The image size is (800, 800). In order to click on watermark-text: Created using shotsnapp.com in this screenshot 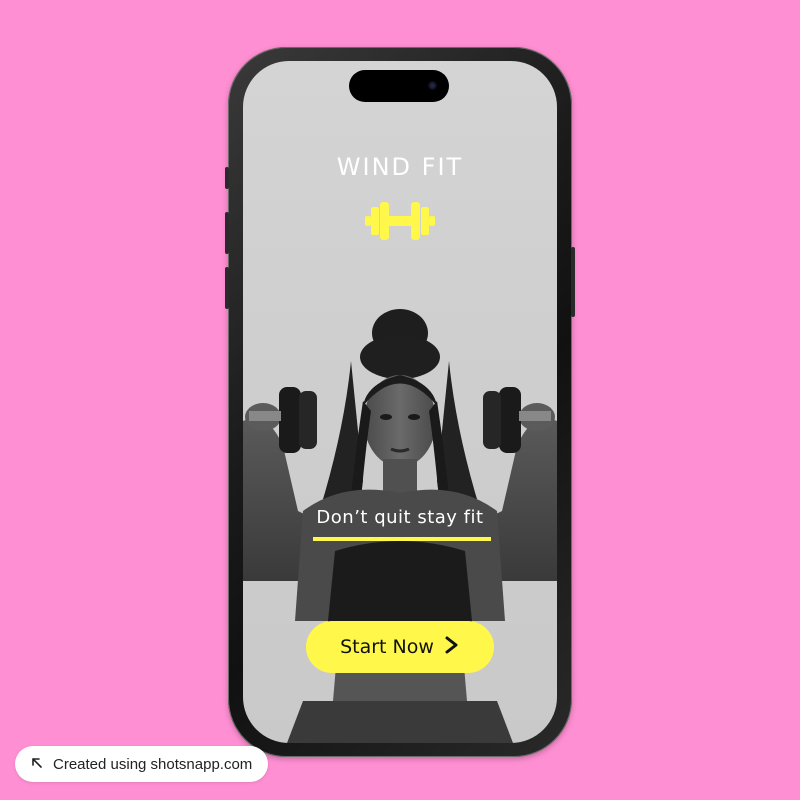, I will do `click(153, 764)`.